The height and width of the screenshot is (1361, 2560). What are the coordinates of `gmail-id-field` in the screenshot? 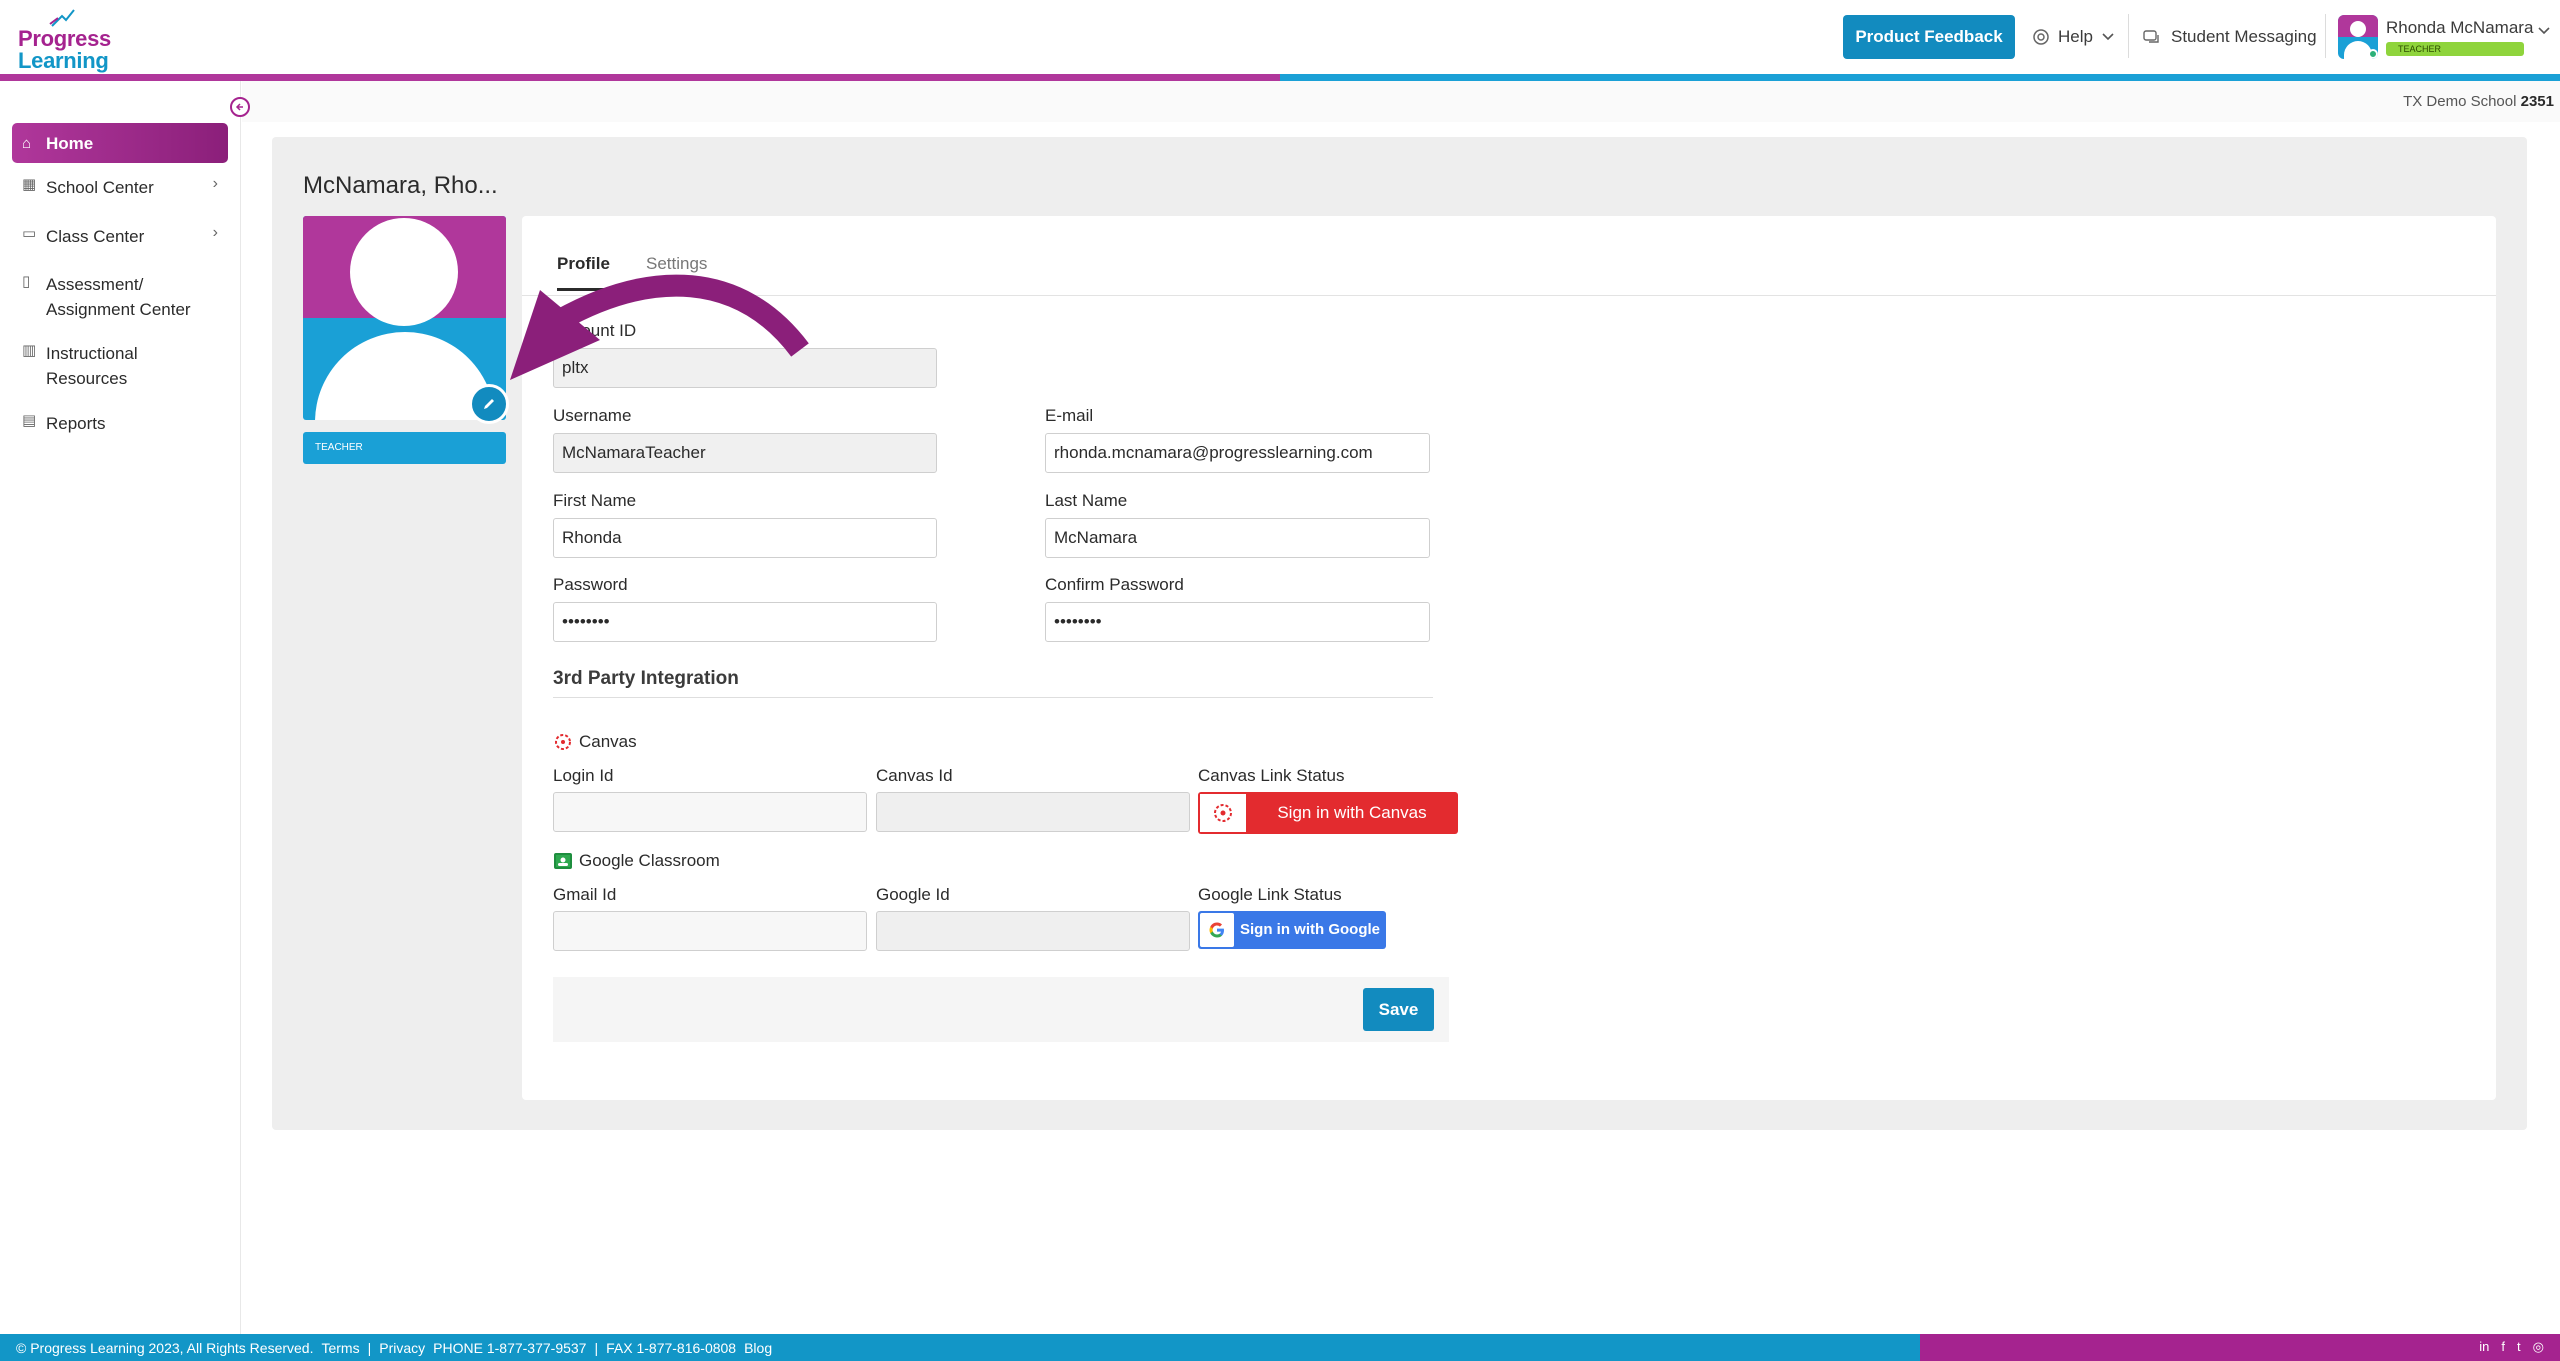 It's located at (710, 931).